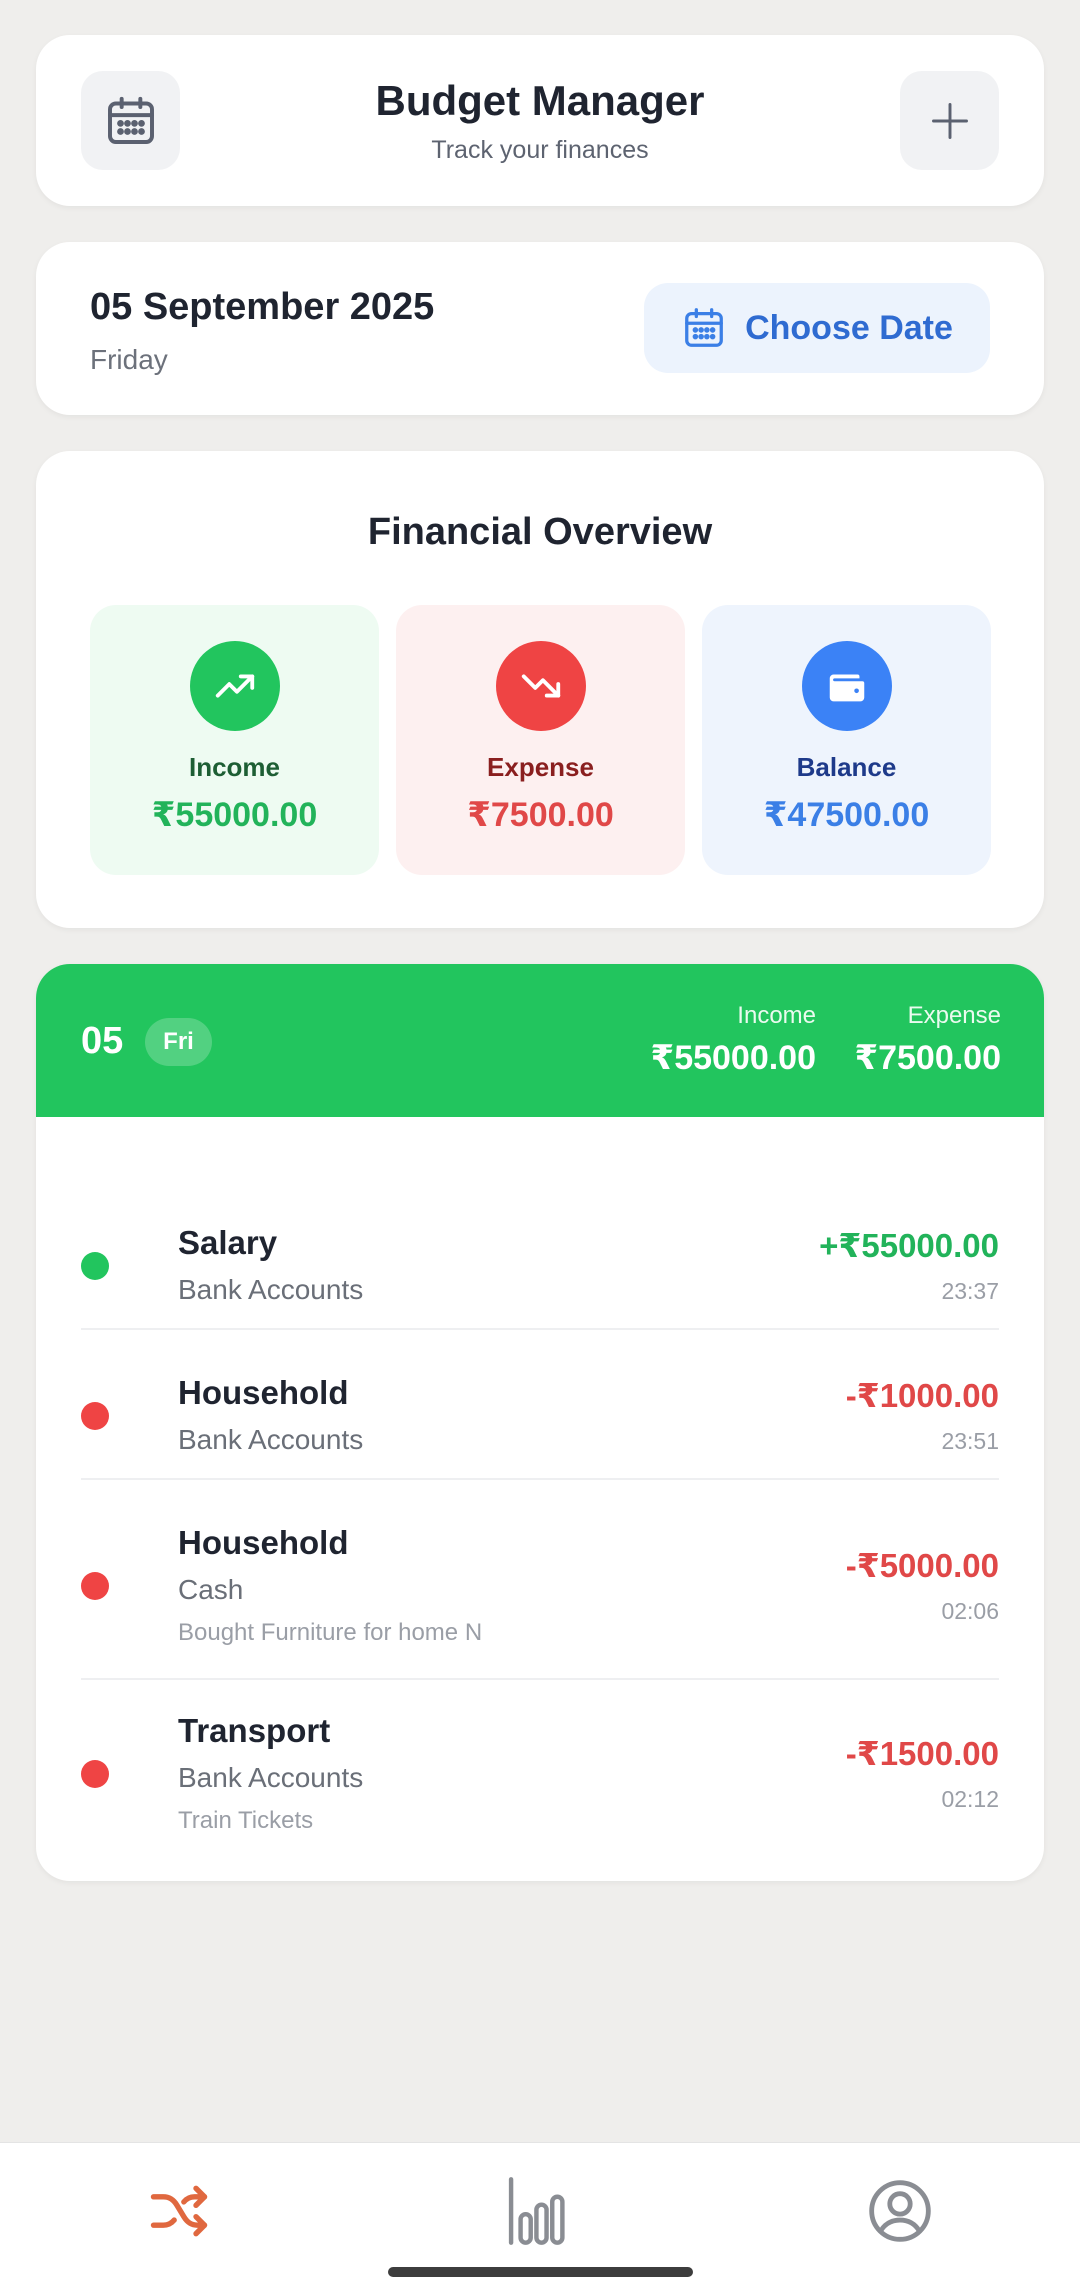 This screenshot has width=1080, height=2295. Describe the element at coordinates (927, 1058) in the screenshot. I see `day-expense-value: ₹7500.00` at that location.